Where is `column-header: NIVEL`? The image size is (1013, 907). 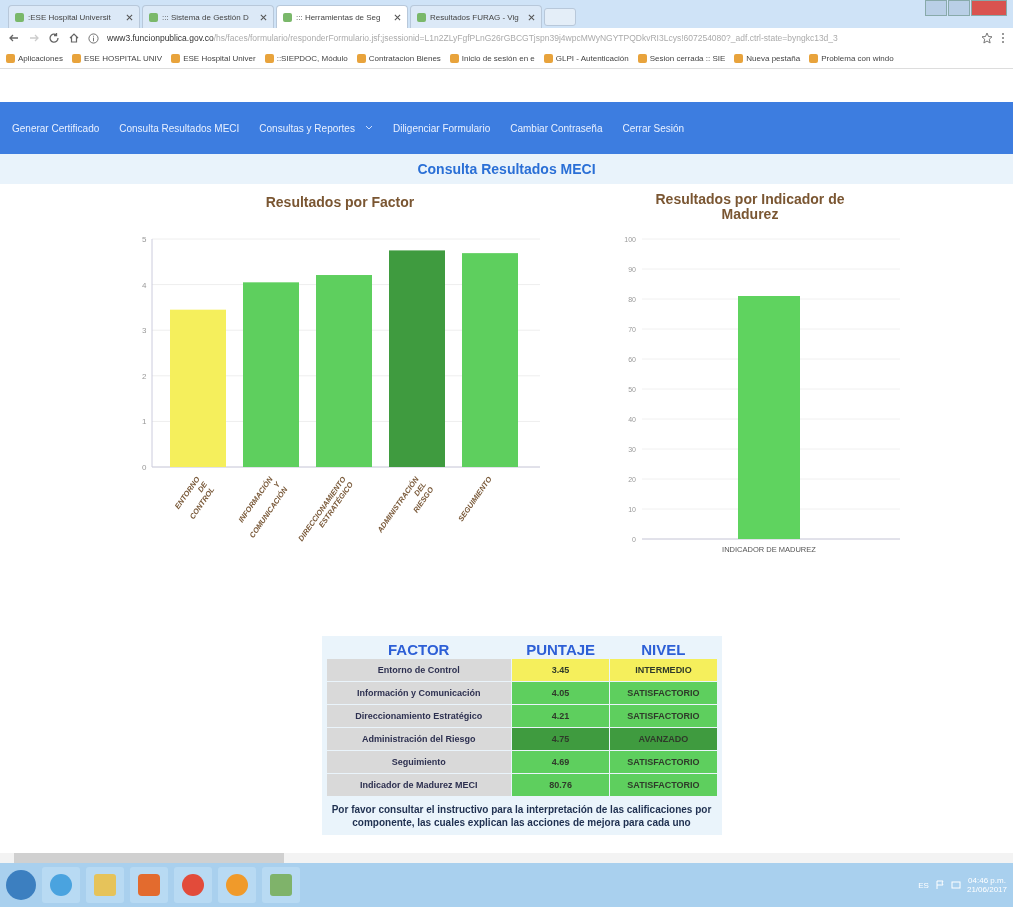
column-header: NIVEL is located at coordinates (663, 650).